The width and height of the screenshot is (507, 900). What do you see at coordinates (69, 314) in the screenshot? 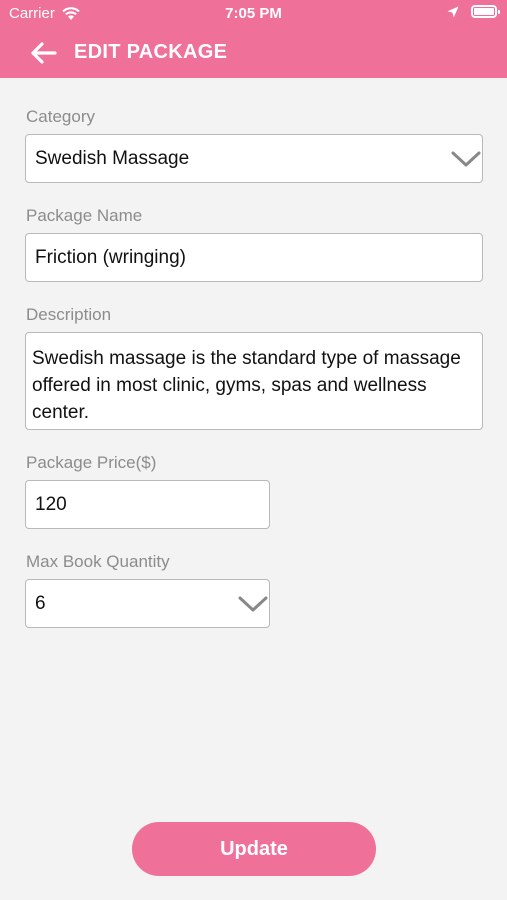
I see `description-label: Description` at bounding box center [69, 314].